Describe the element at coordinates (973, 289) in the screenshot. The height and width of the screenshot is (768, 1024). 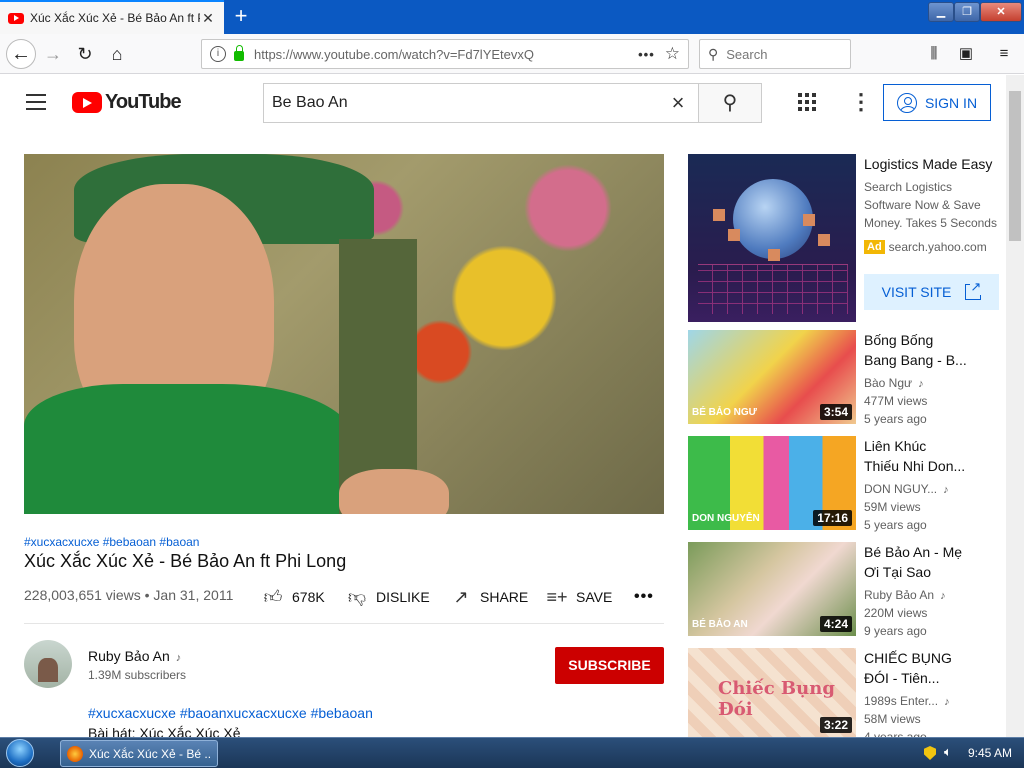
I see `external-link-icon` at that location.